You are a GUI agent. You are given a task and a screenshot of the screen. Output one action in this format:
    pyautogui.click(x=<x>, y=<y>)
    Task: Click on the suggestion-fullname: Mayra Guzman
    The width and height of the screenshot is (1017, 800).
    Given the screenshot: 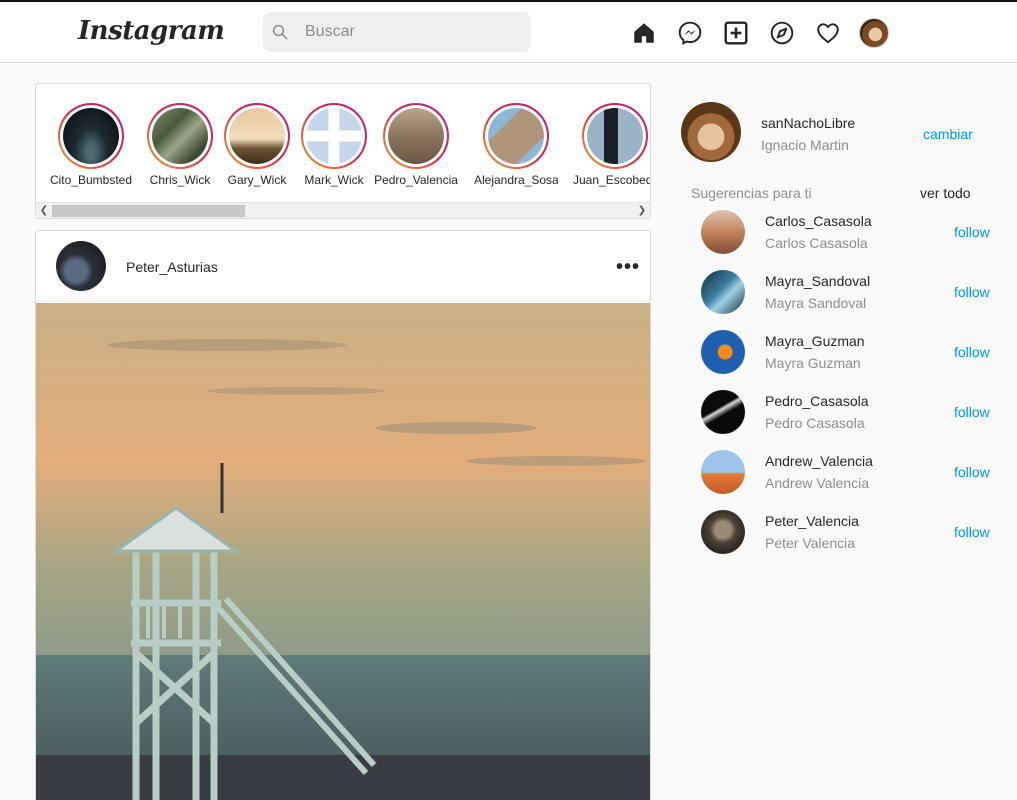 What is the action you would take?
    pyautogui.click(x=813, y=363)
    